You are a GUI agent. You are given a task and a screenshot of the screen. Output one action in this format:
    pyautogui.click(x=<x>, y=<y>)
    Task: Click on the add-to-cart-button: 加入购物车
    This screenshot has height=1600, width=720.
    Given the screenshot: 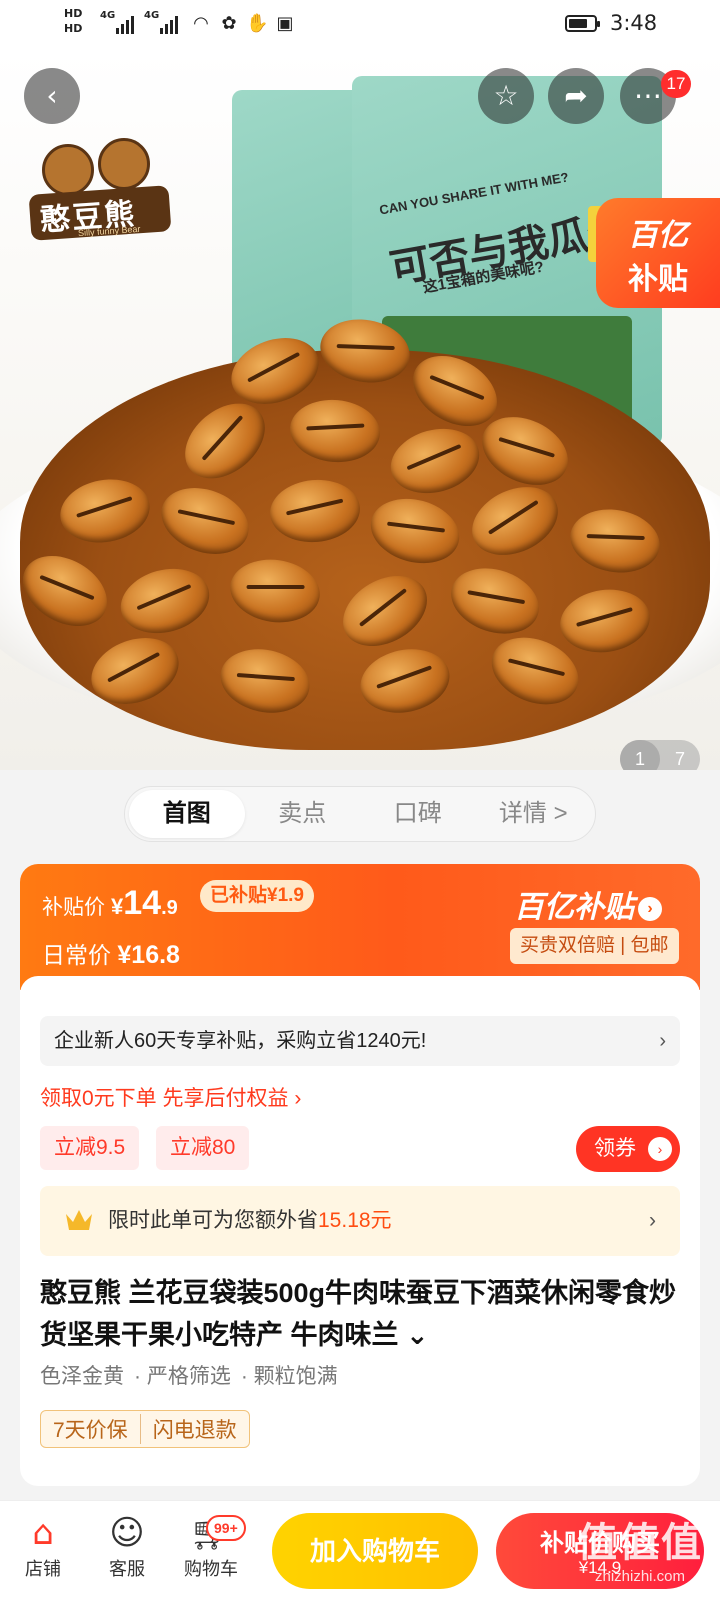 What is the action you would take?
    pyautogui.click(x=375, y=1551)
    